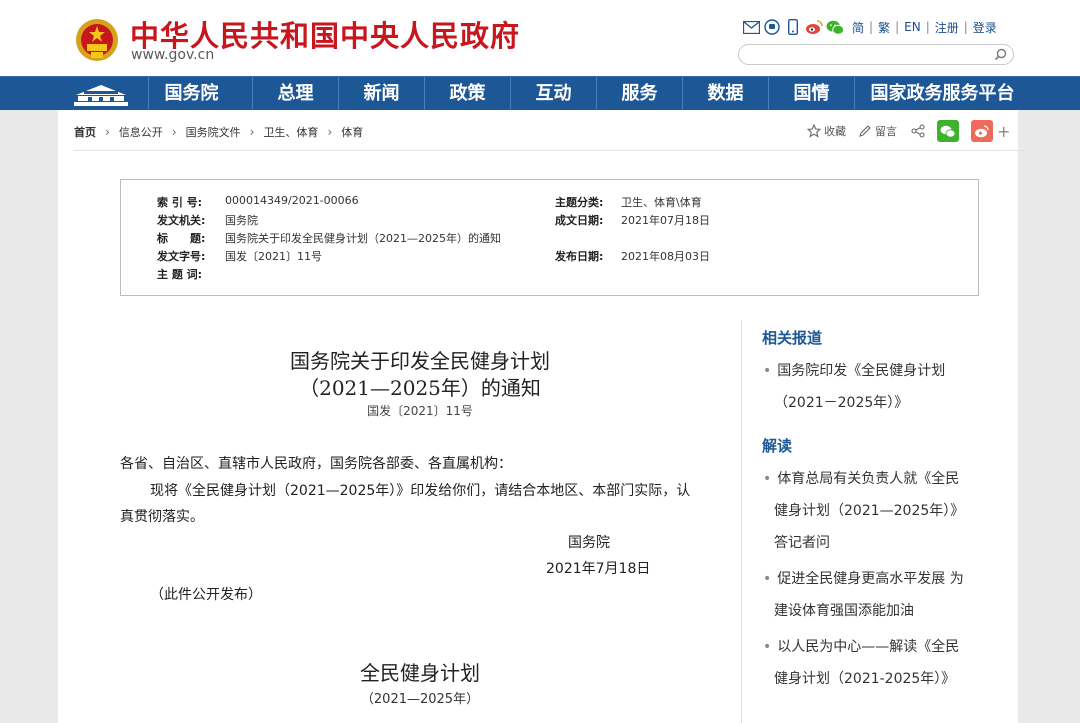 This screenshot has height=723, width=1080. Describe the element at coordinates (549, 150) in the screenshot. I see `divider` at that location.